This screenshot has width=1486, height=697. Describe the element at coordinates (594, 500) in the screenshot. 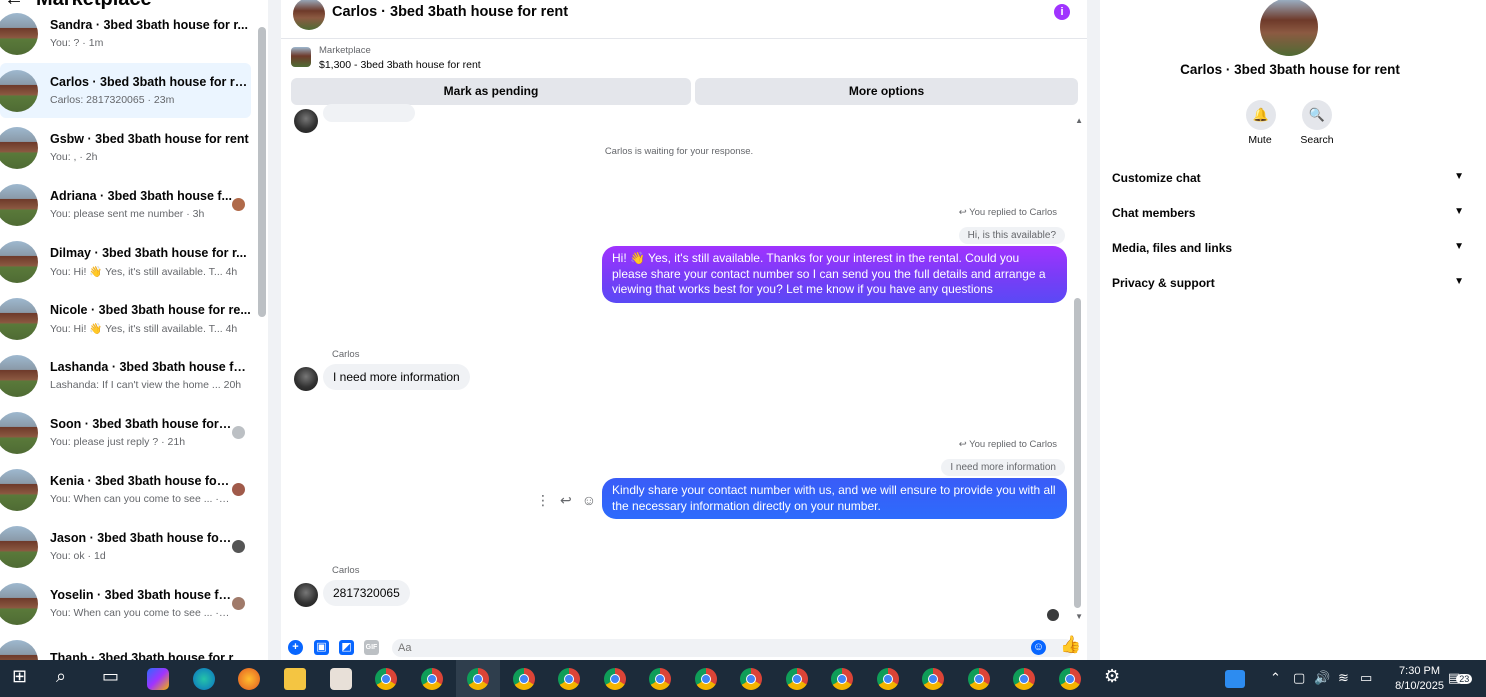

I see `react-icon: ☺` at that location.